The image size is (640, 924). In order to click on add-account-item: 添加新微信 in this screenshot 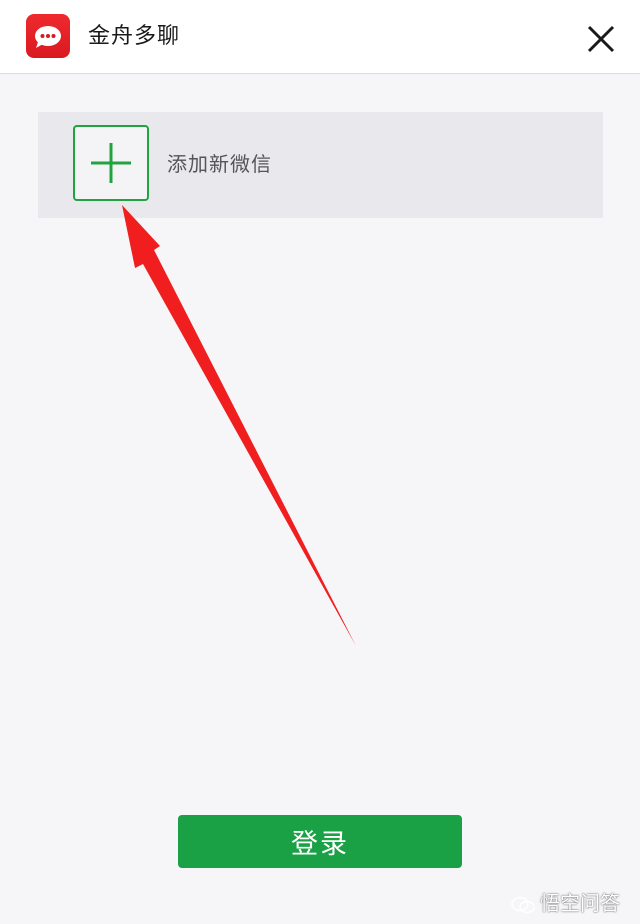, I will do `click(320, 165)`.